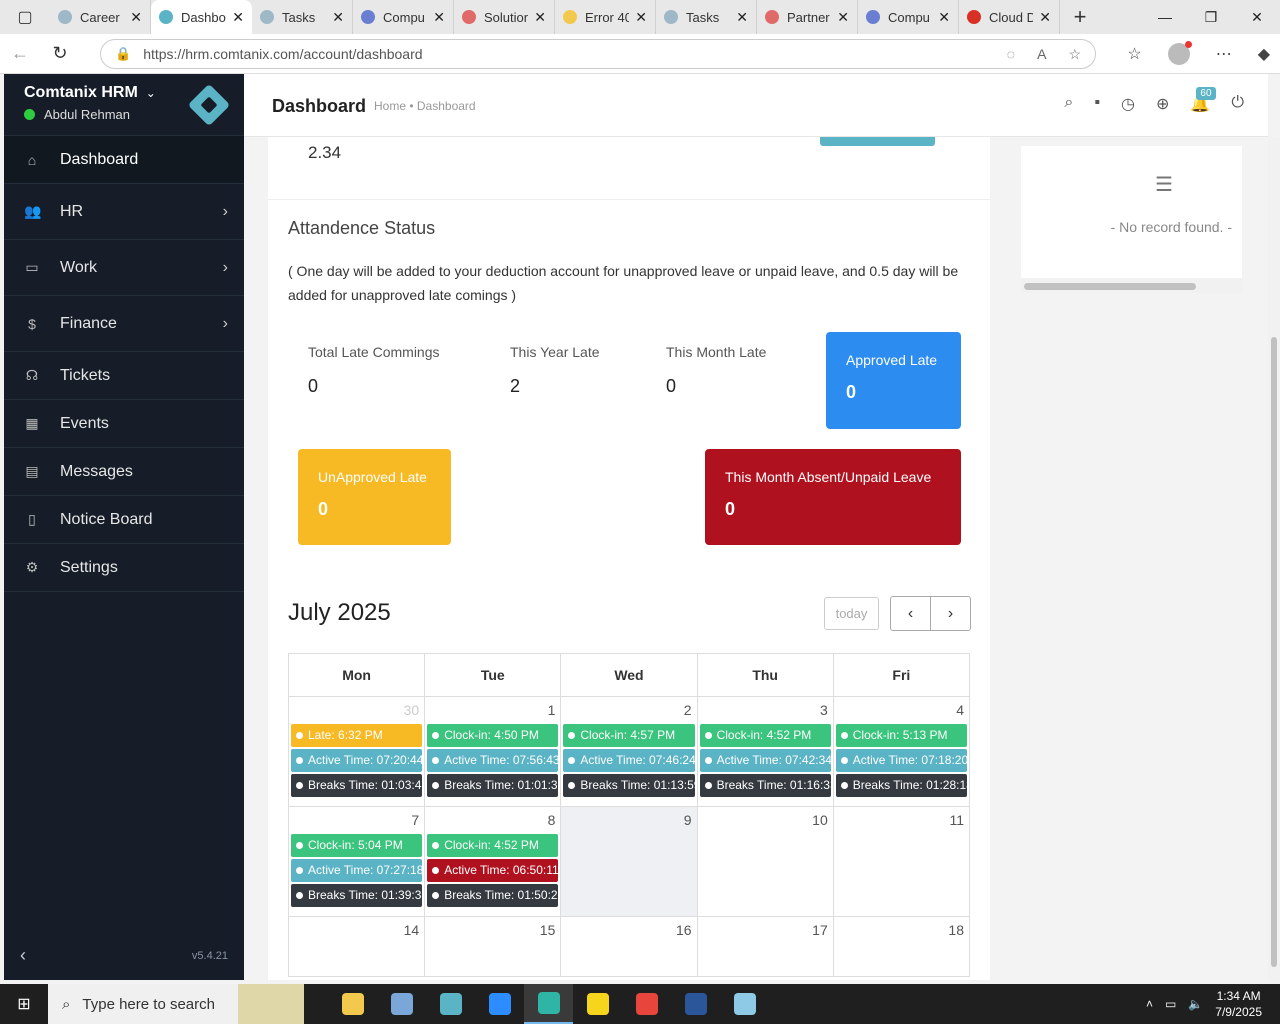 The width and height of the screenshot is (1280, 1024). Describe the element at coordinates (908, 17) in the screenshot. I see `browser-tab: Compu ✕` at that location.